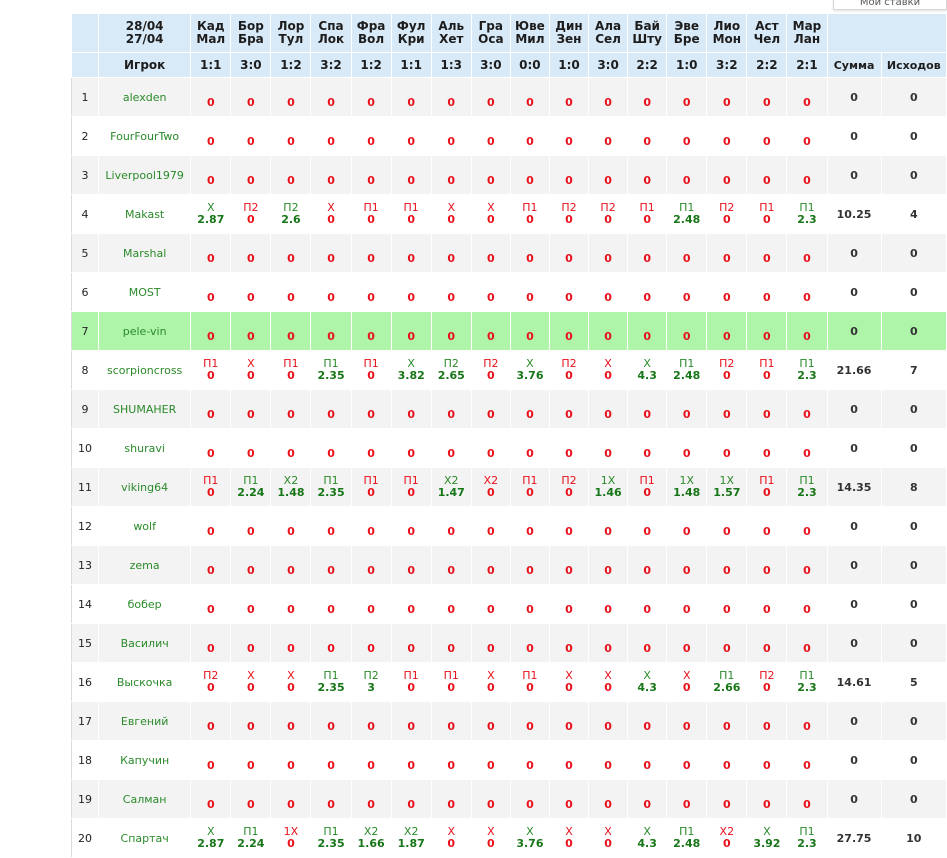 This screenshot has width=947, height=858. Describe the element at coordinates (145, 799) in the screenshot. I see `player-name: Салман` at that location.